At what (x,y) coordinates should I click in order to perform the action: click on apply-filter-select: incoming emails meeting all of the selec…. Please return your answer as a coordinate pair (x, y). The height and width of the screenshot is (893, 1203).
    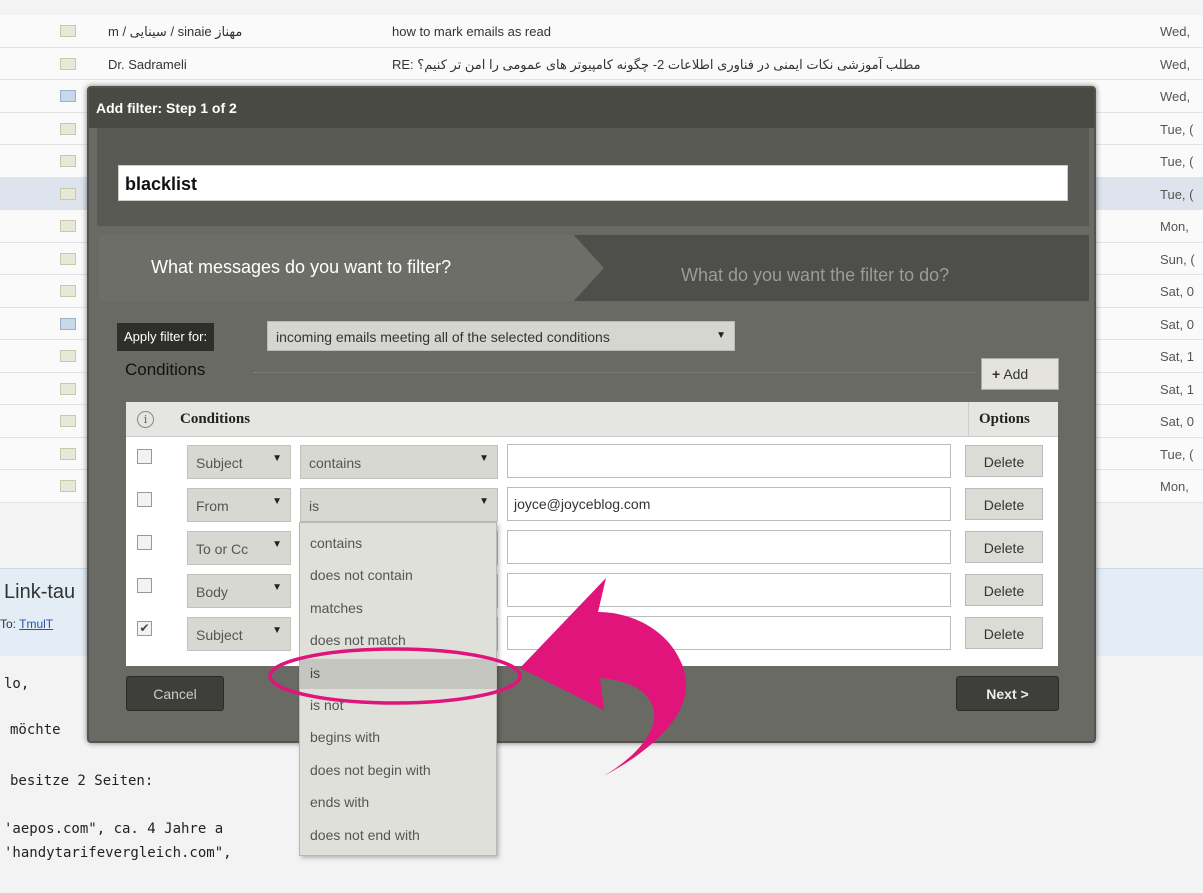
    Looking at the image, I should click on (501, 336).